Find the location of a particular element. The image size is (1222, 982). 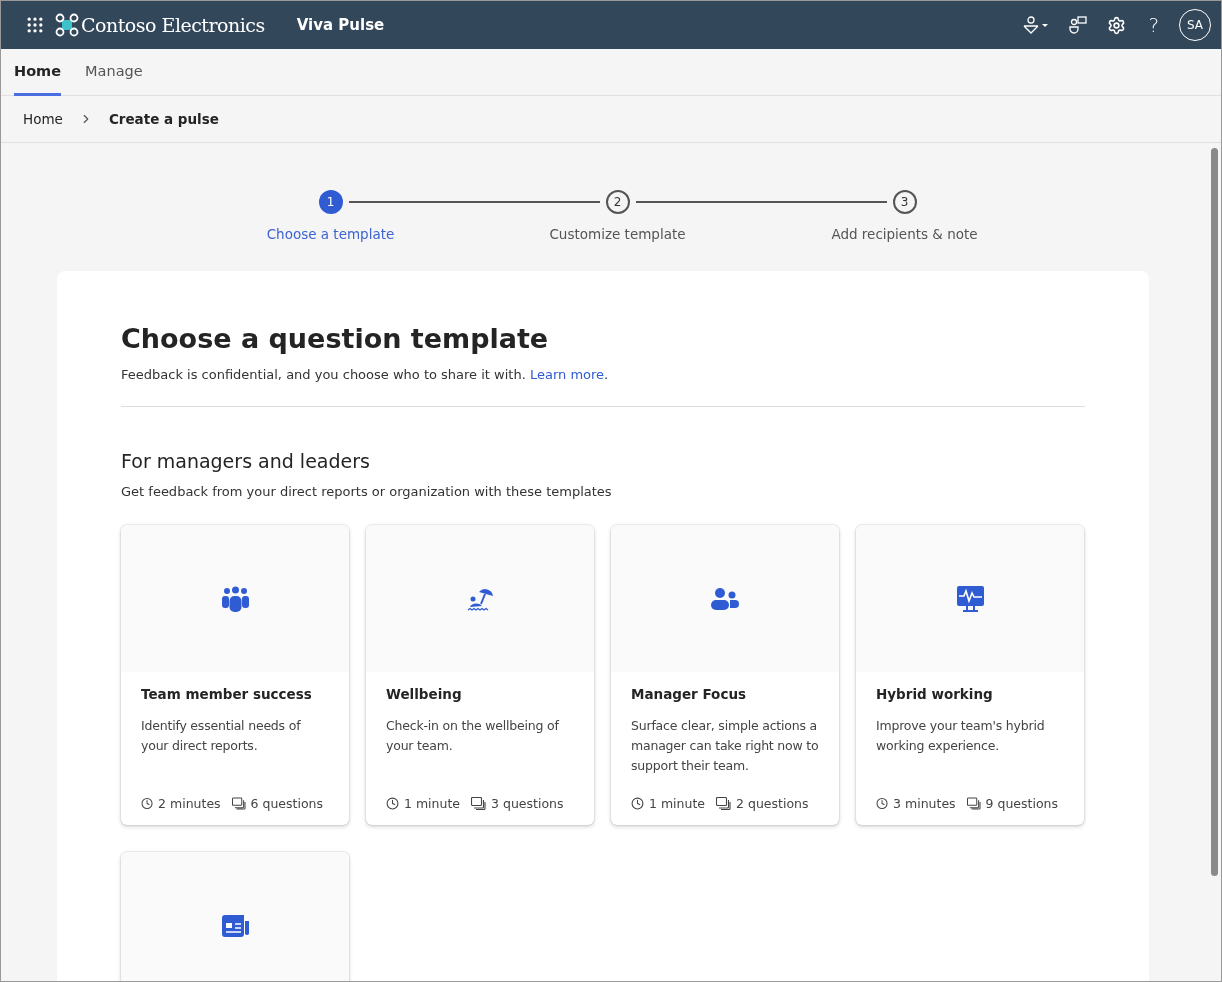

feedback-icon is located at coordinates (1078, 25).